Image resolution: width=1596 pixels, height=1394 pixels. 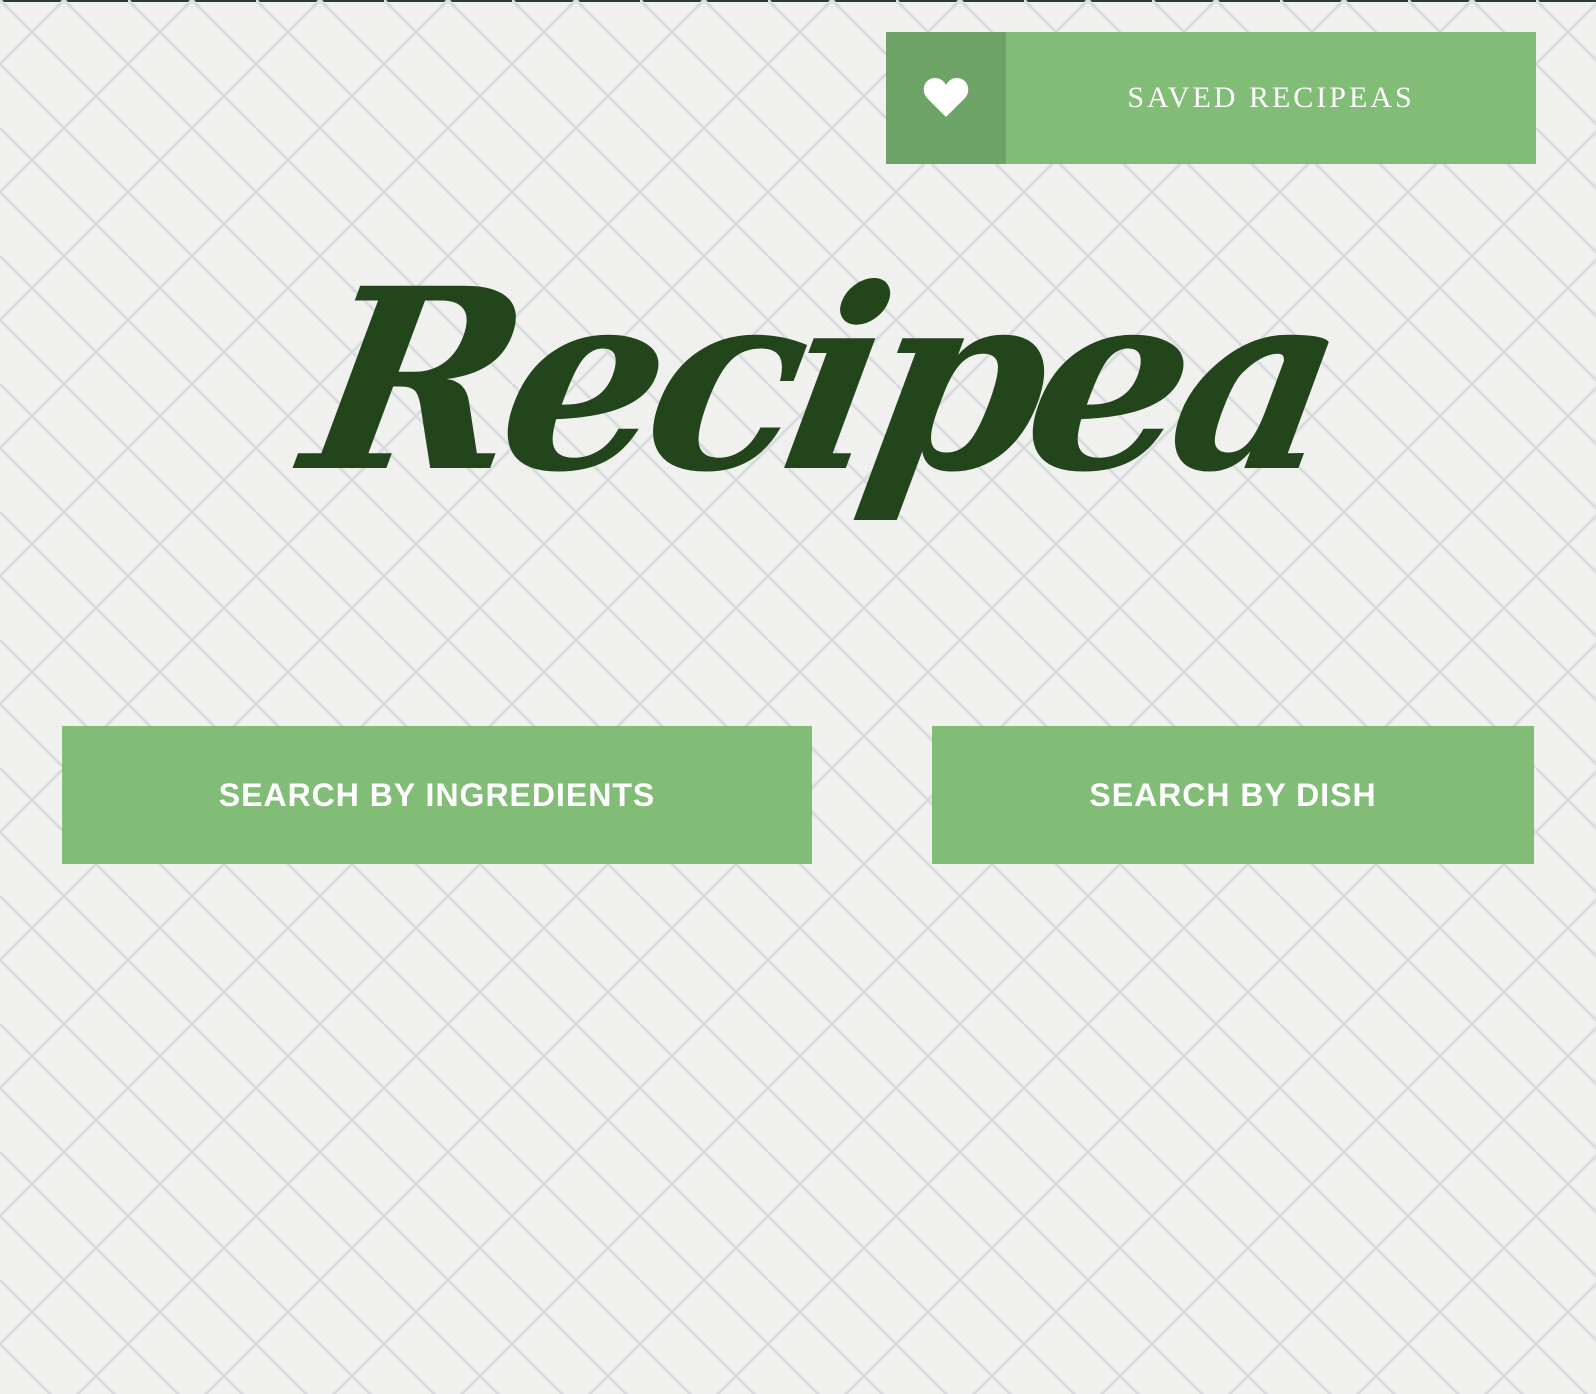 I want to click on saved-recipes-label: SAVED RECIPEAS, so click(x=1271, y=97).